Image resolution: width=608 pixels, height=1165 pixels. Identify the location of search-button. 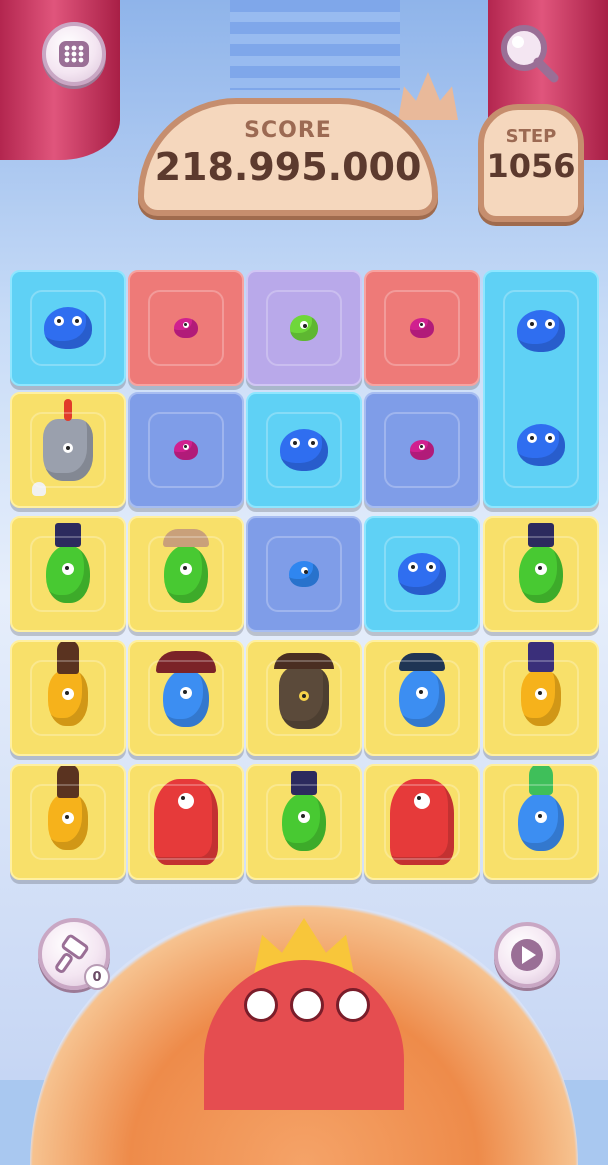
(528, 54).